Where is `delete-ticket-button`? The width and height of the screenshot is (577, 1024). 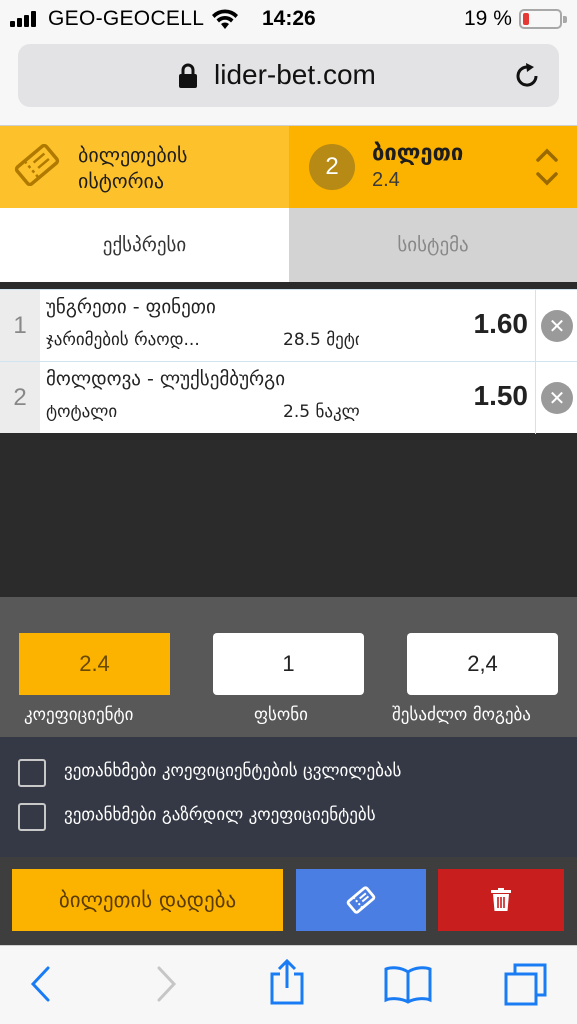
delete-ticket-button is located at coordinates (501, 900).